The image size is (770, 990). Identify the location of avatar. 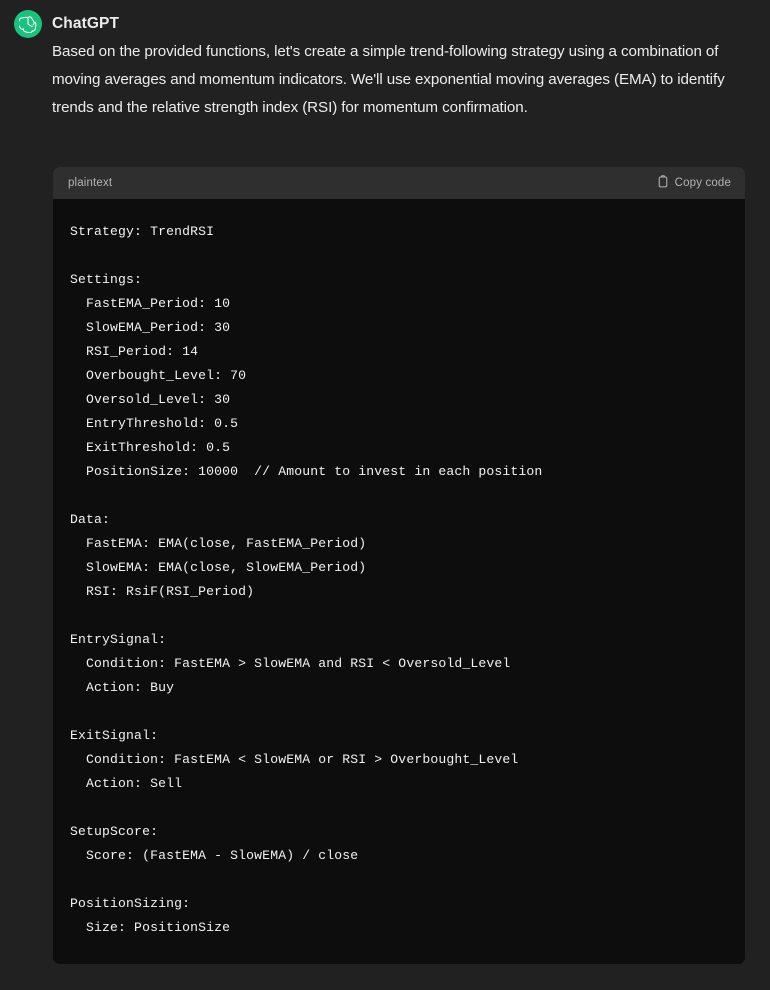
(28, 24).